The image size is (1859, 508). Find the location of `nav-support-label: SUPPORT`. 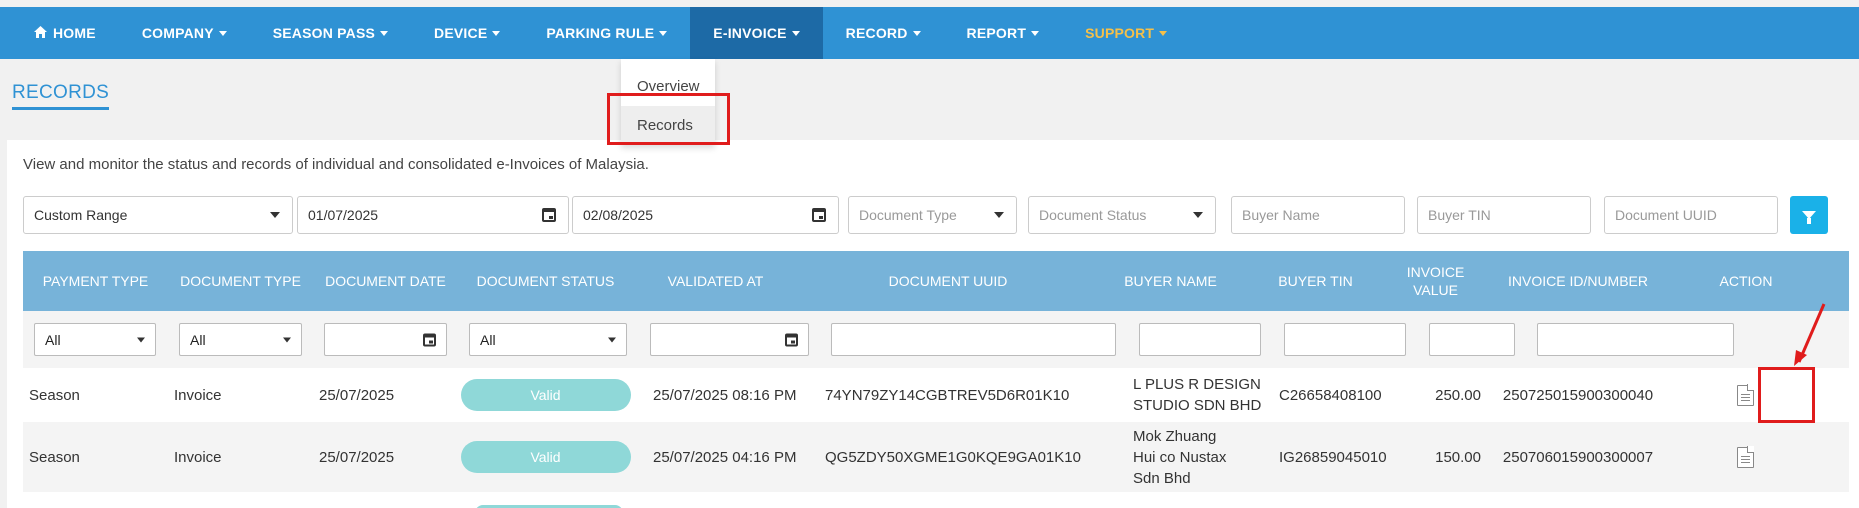

nav-support-label: SUPPORT is located at coordinates (1120, 33).